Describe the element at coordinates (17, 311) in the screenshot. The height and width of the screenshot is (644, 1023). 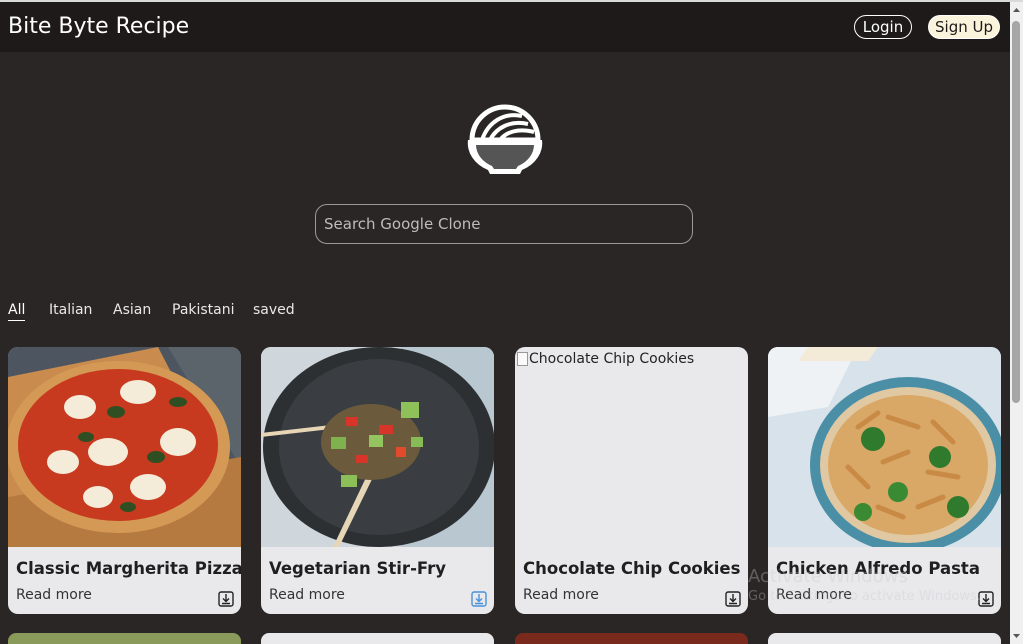
I see `tab-all: All` at that location.